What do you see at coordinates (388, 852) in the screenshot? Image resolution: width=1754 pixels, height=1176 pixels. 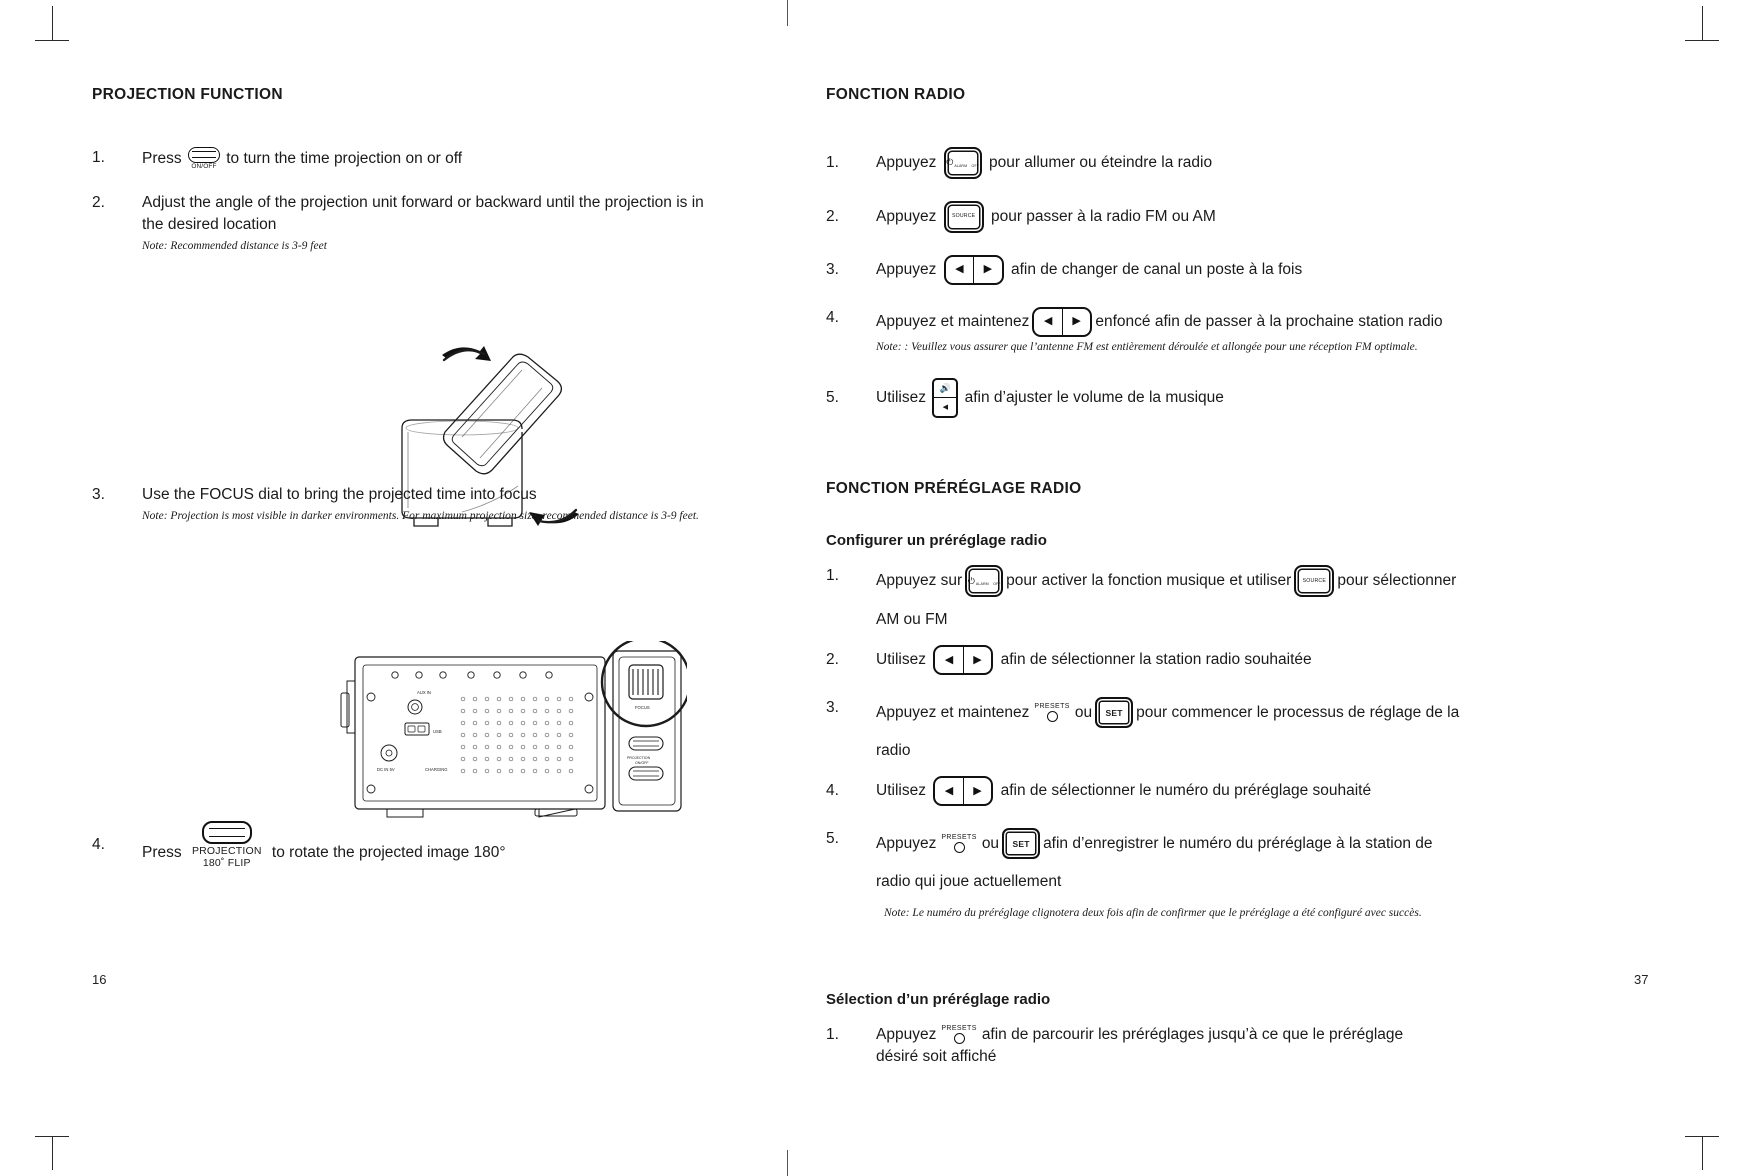 I see `step-text-post: to rotate the projected image 180°` at bounding box center [388, 852].